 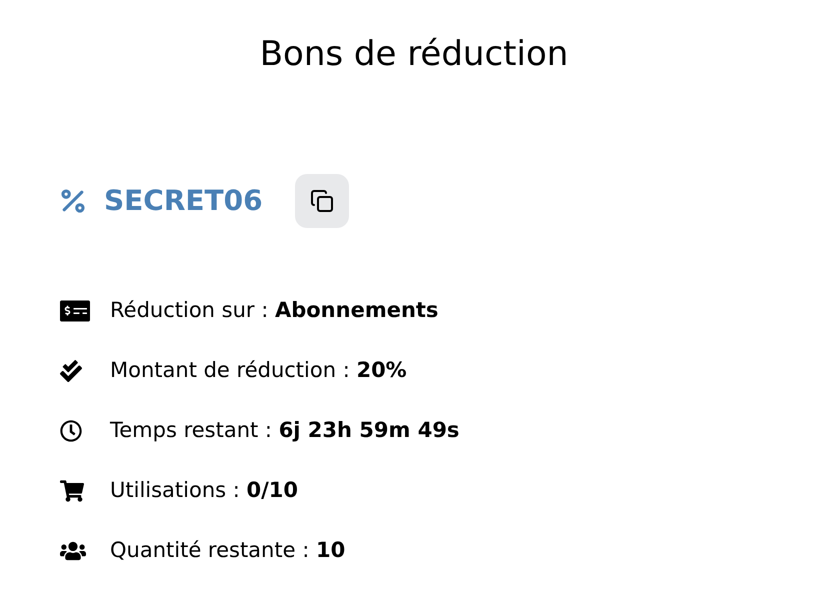 What do you see at coordinates (71, 431) in the screenshot?
I see `clock-icon` at bounding box center [71, 431].